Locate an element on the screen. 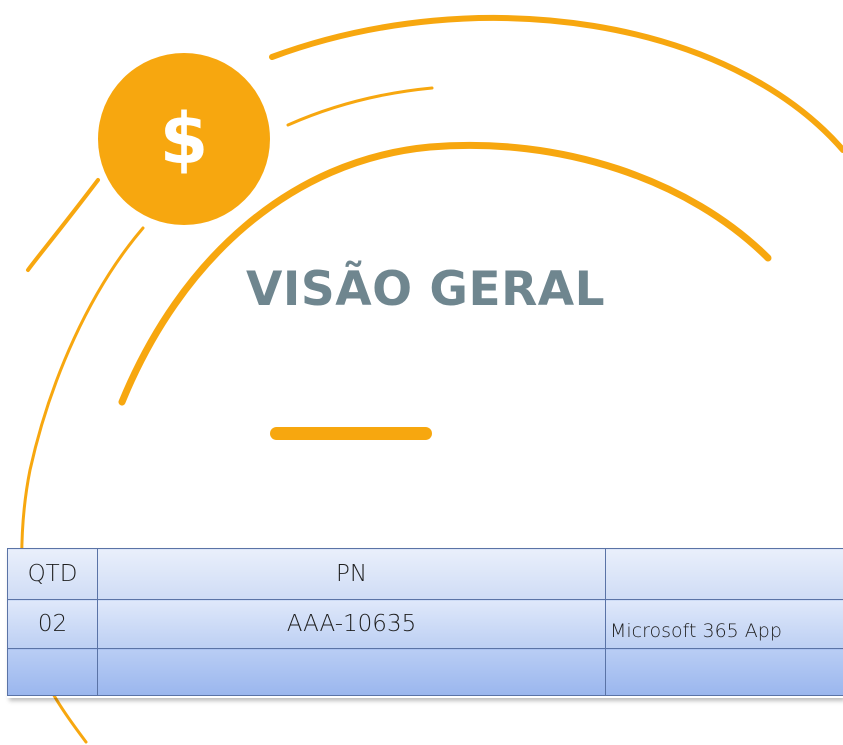  table-header-row: QTD PN is located at coordinates (425, 574).